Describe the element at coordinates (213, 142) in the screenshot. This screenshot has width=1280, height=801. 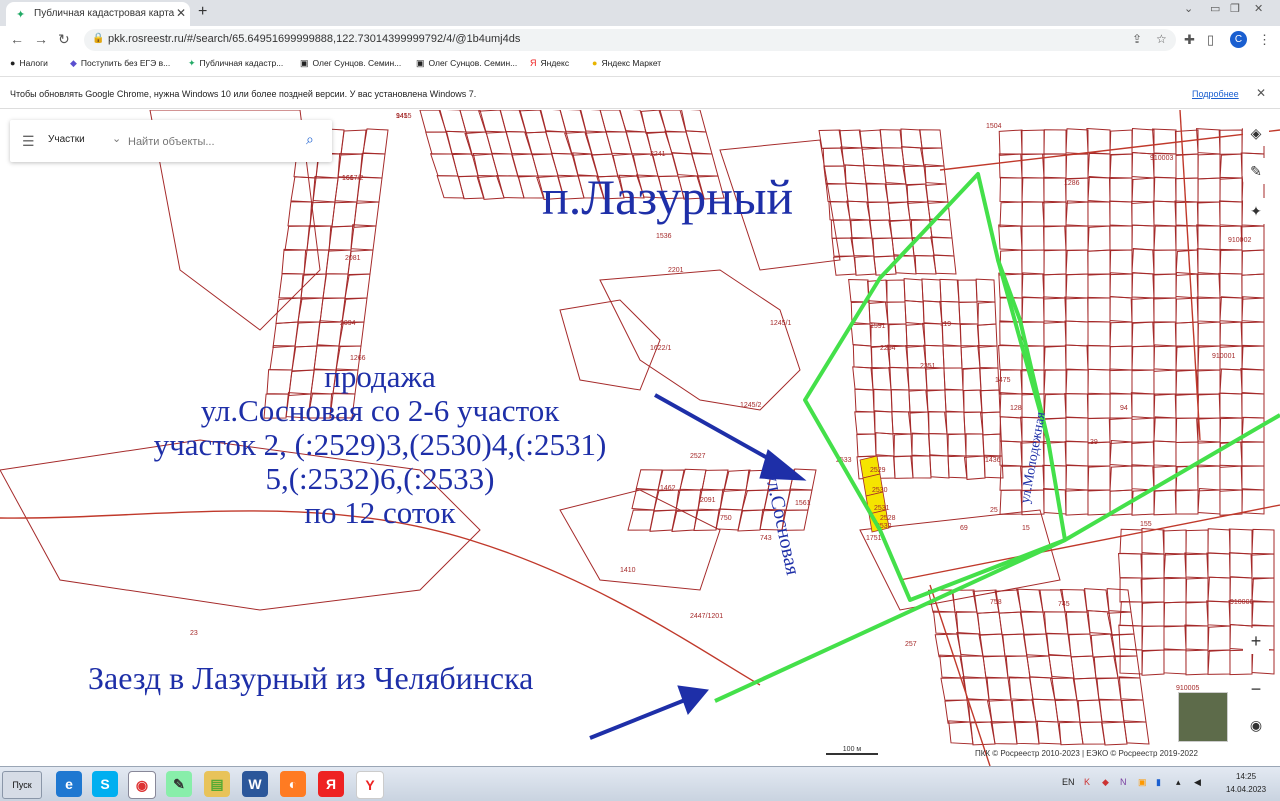
I see `search-input` at that location.